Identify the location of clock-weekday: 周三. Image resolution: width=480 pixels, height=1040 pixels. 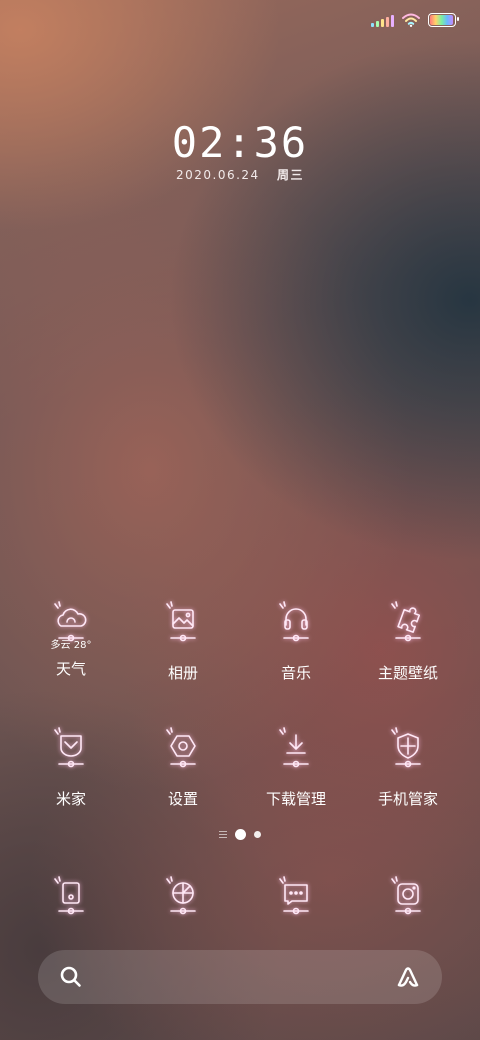
(291, 175).